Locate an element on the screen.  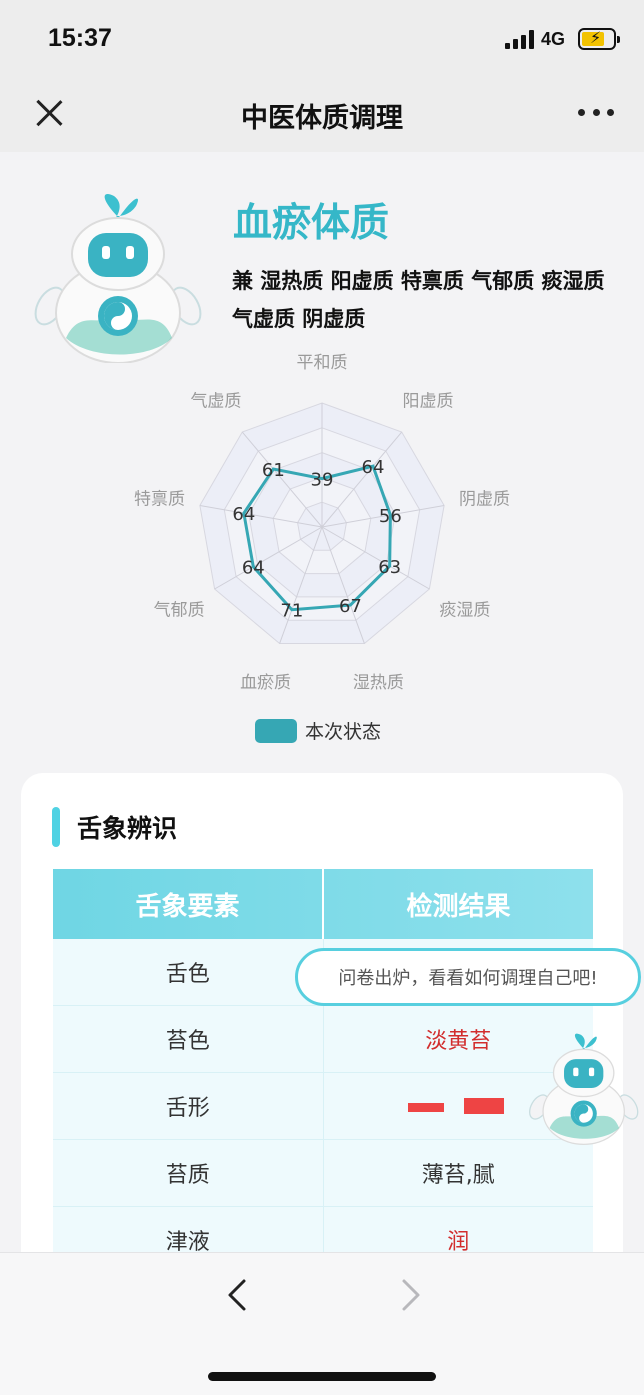
redacted-mark is located at coordinates (458, 1106).